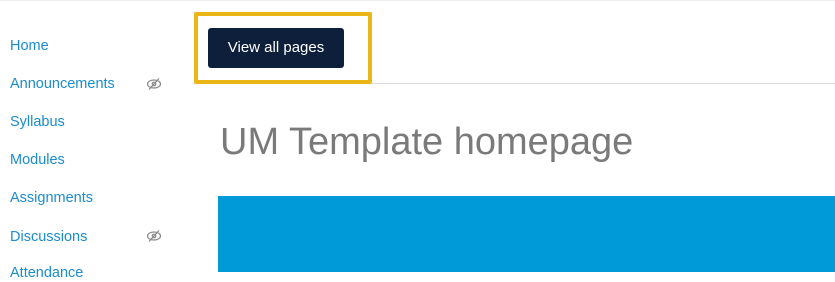  I want to click on nav-item-modules: Modules, so click(37, 160).